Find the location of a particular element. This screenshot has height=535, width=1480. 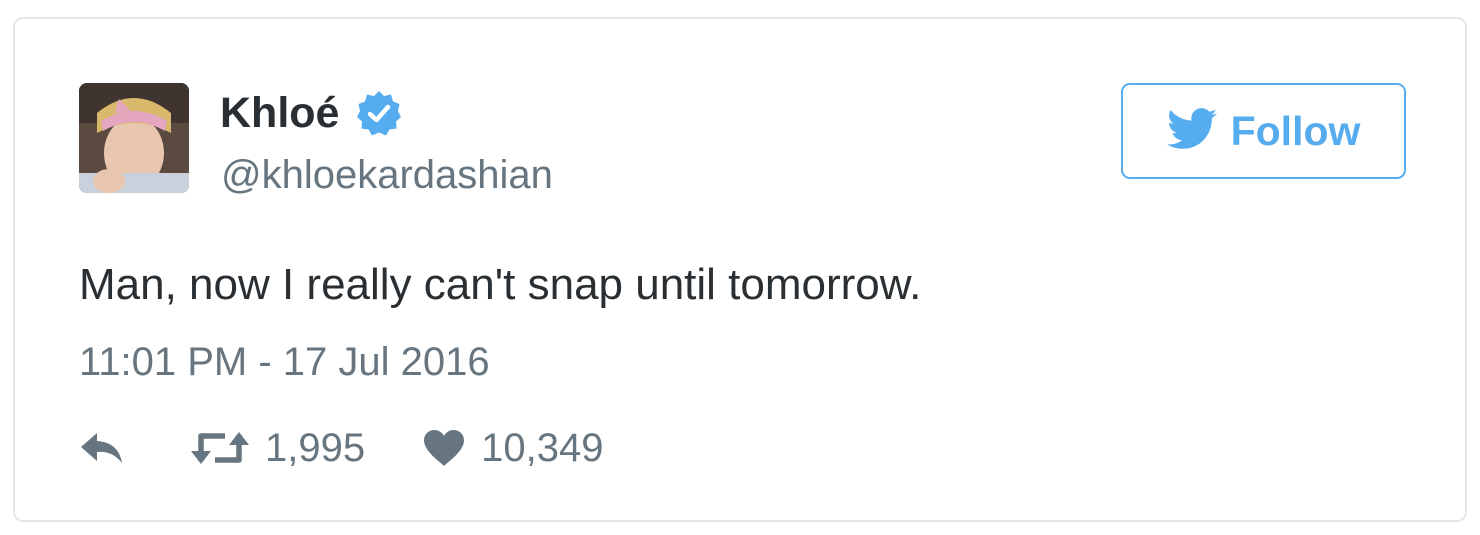

follow-label: Follow is located at coordinates (1295, 130).